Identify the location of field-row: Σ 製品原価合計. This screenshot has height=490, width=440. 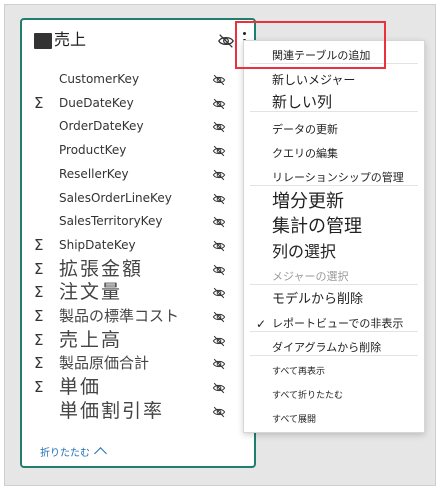
(140, 363).